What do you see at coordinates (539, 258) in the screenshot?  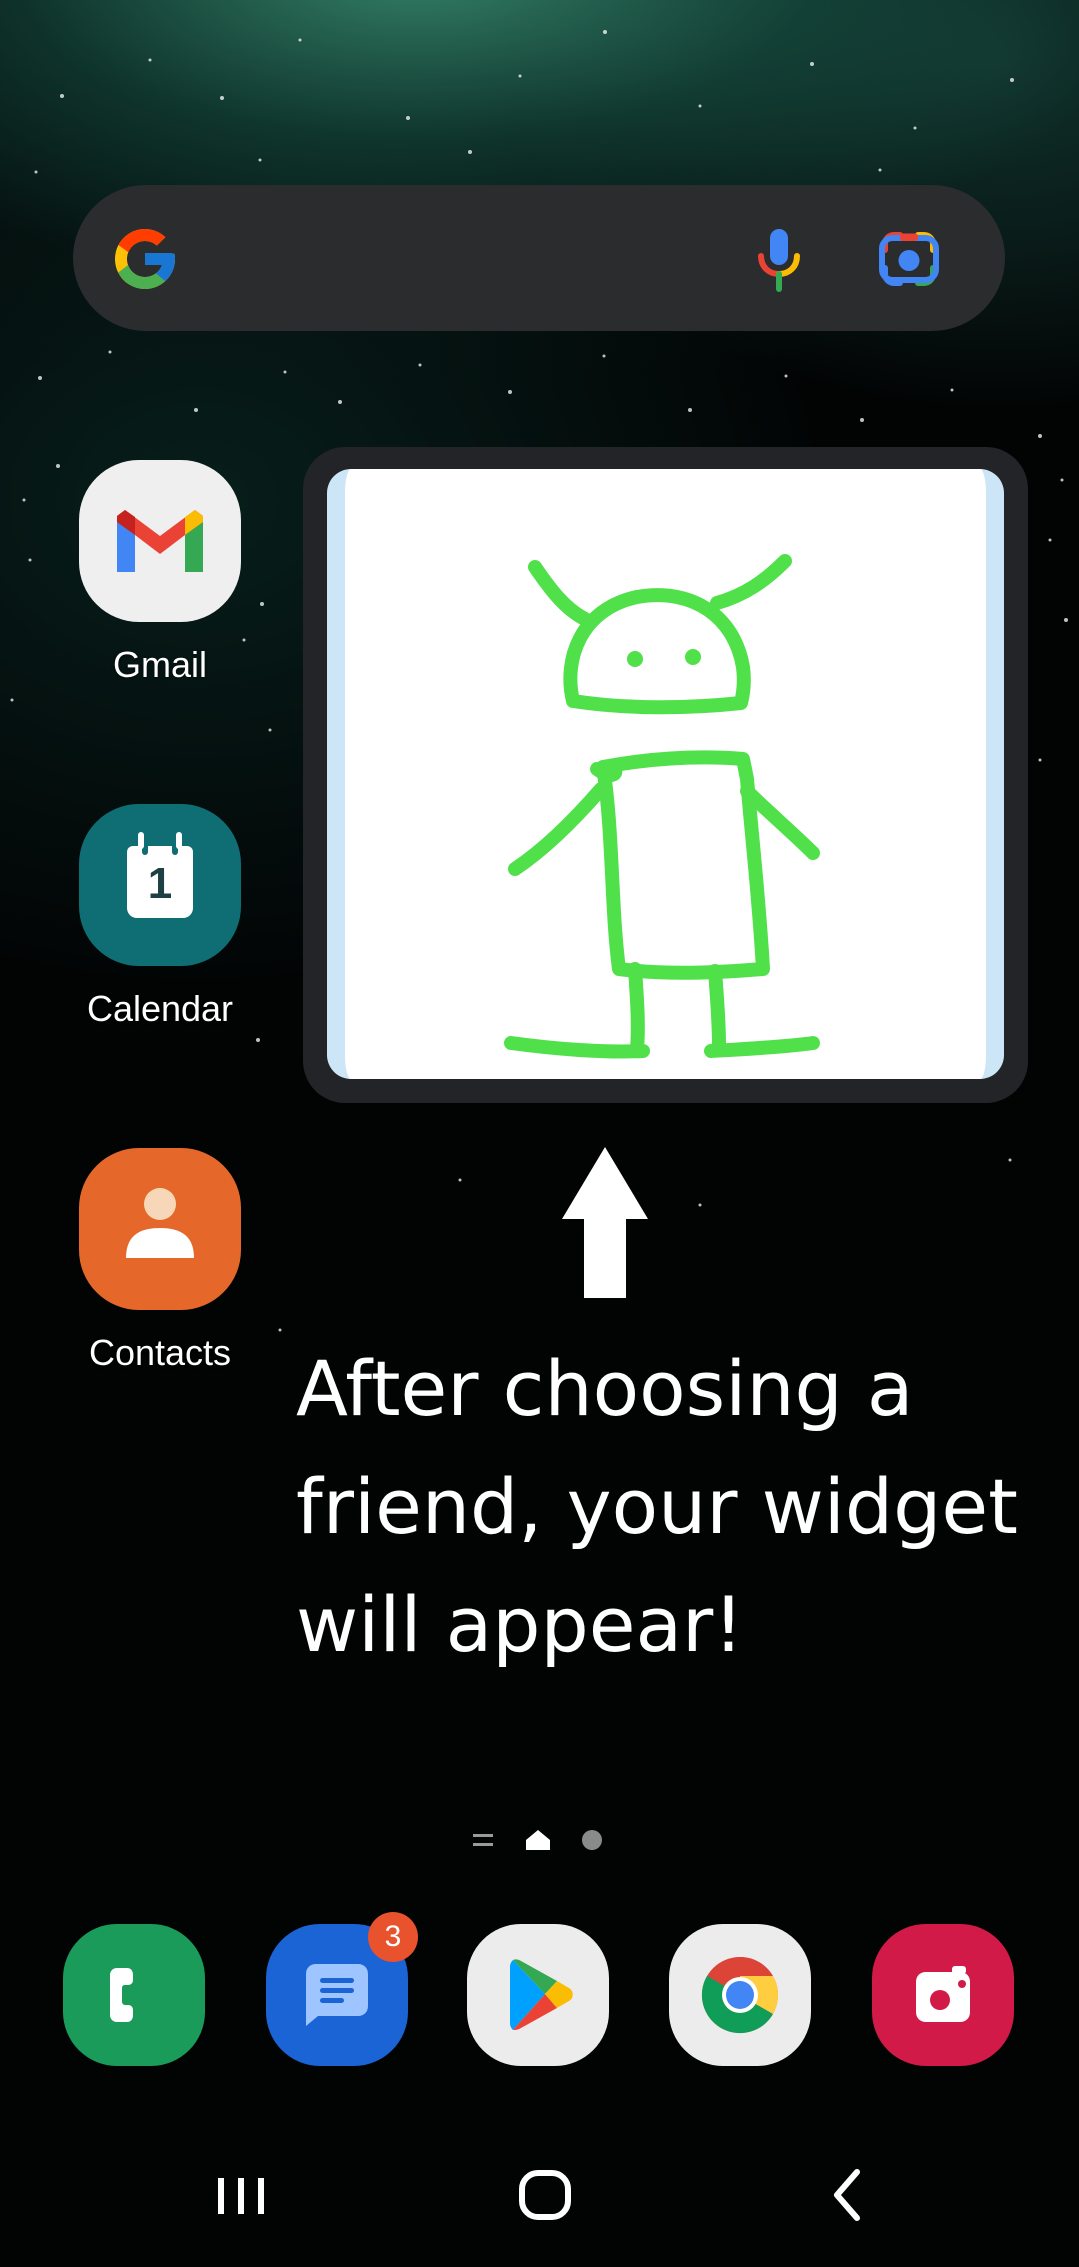 I see `google-search-bar` at bounding box center [539, 258].